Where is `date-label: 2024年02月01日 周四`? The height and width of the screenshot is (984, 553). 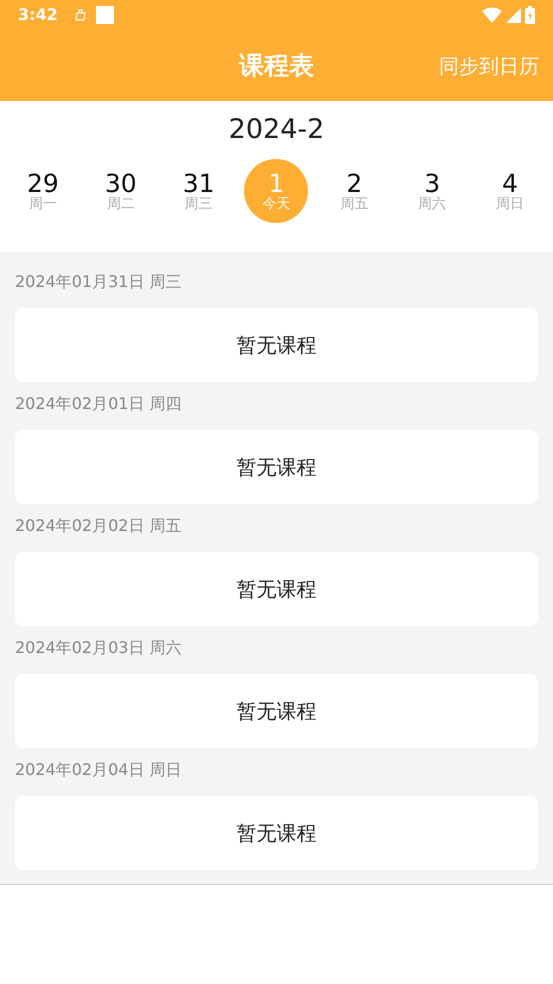
date-label: 2024年02月01日 周四 is located at coordinates (98, 403).